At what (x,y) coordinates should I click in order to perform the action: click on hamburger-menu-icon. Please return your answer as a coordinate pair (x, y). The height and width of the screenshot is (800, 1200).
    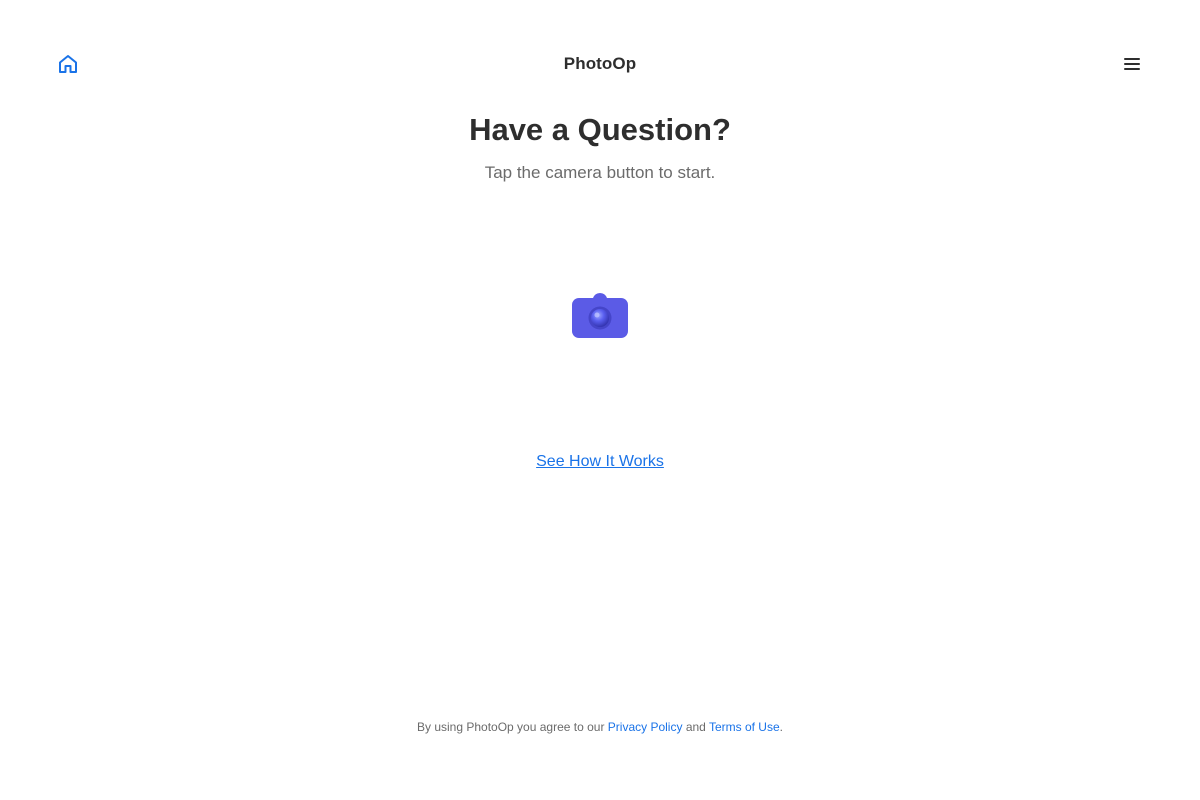
    Looking at the image, I should click on (1132, 64).